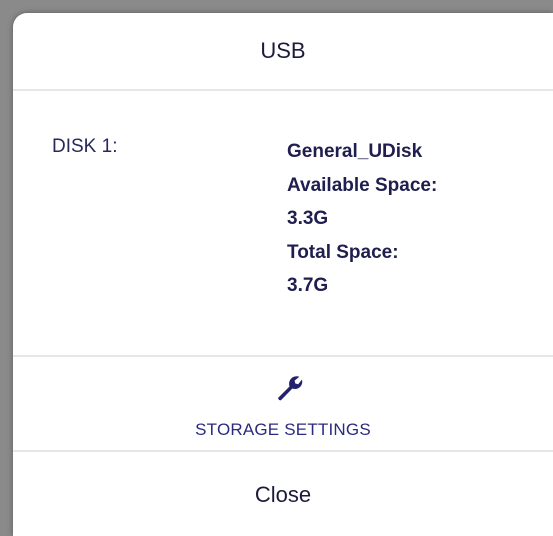 The width and height of the screenshot is (553, 536). Describe the element at coordinates (355, 151) in the screenshot. I see `disk-name: General_UDisk` at that location.